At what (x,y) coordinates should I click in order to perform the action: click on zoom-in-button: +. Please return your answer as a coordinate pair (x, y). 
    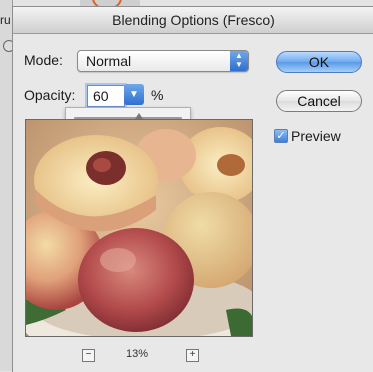
    Looking at the image, I should click on (192, 355).